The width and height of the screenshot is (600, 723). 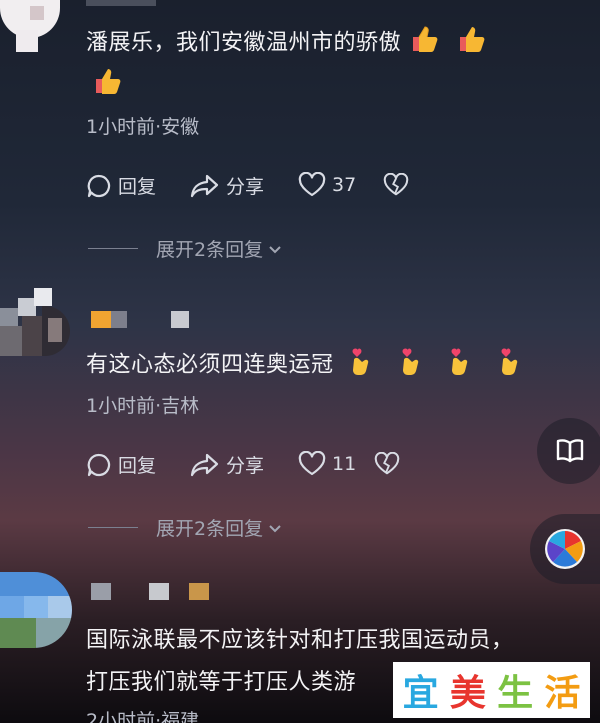 I want to click on comment-body: 有这心态必须四连奥运冠, so click(x=210, y=365).